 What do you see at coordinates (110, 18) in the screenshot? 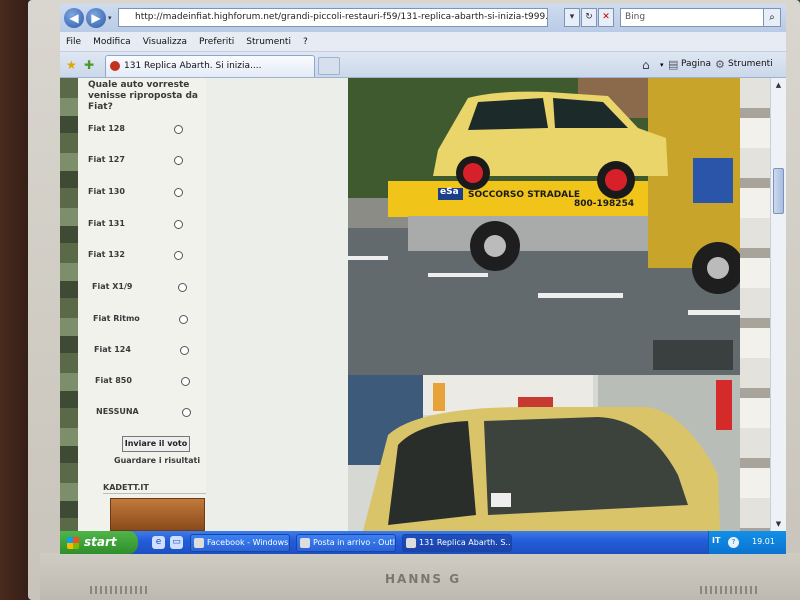
I see `nav-dropdown-icon: ▾` at bounding box center [110, 18].